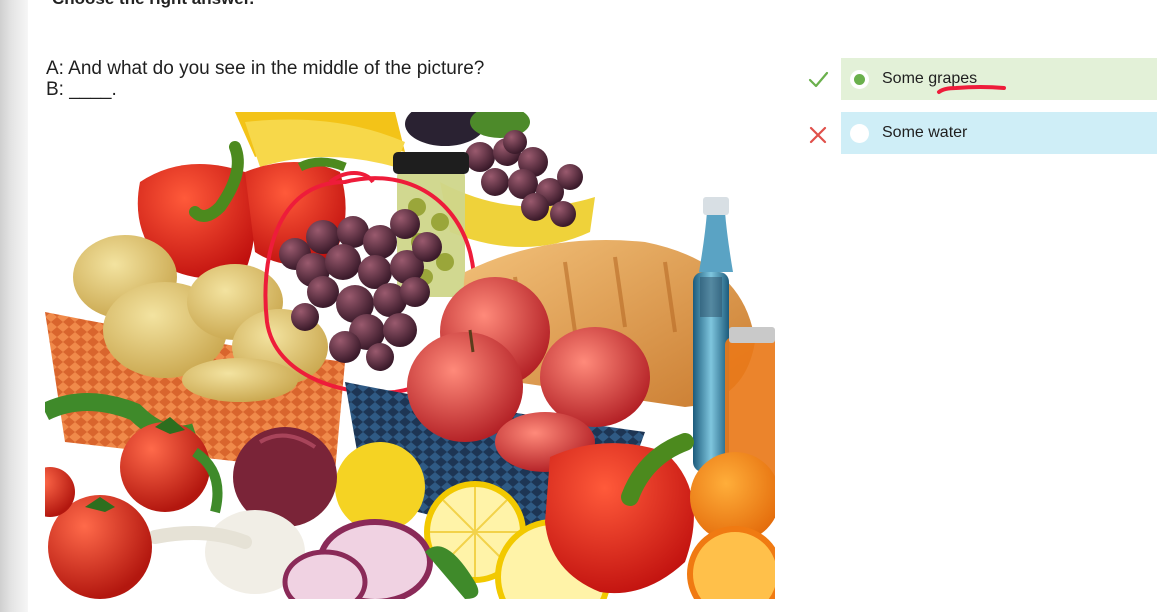 This screenshot has width=1157, height=612. Describe the element at coordinates (971, 89) in the screenshot. I see `red-underline-annotation` at that location.